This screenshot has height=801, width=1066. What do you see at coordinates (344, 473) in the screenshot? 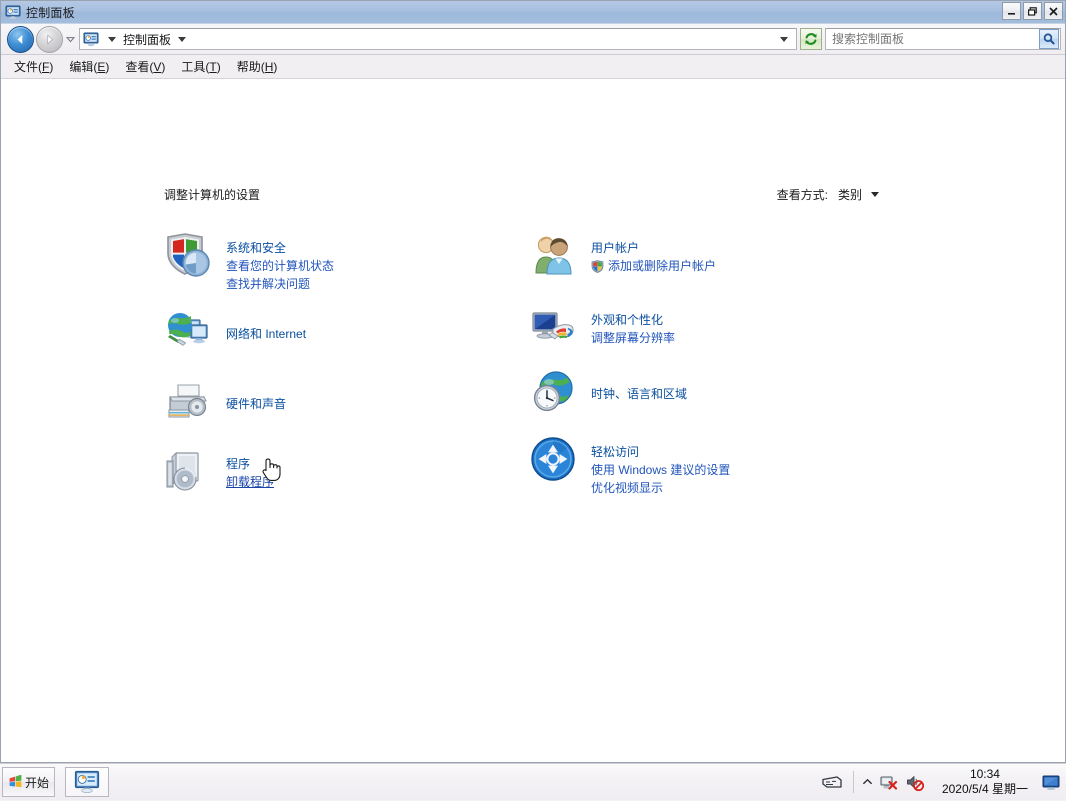
I see `category-programs: 程序 卸载程序` at bounding box center [344, 473].